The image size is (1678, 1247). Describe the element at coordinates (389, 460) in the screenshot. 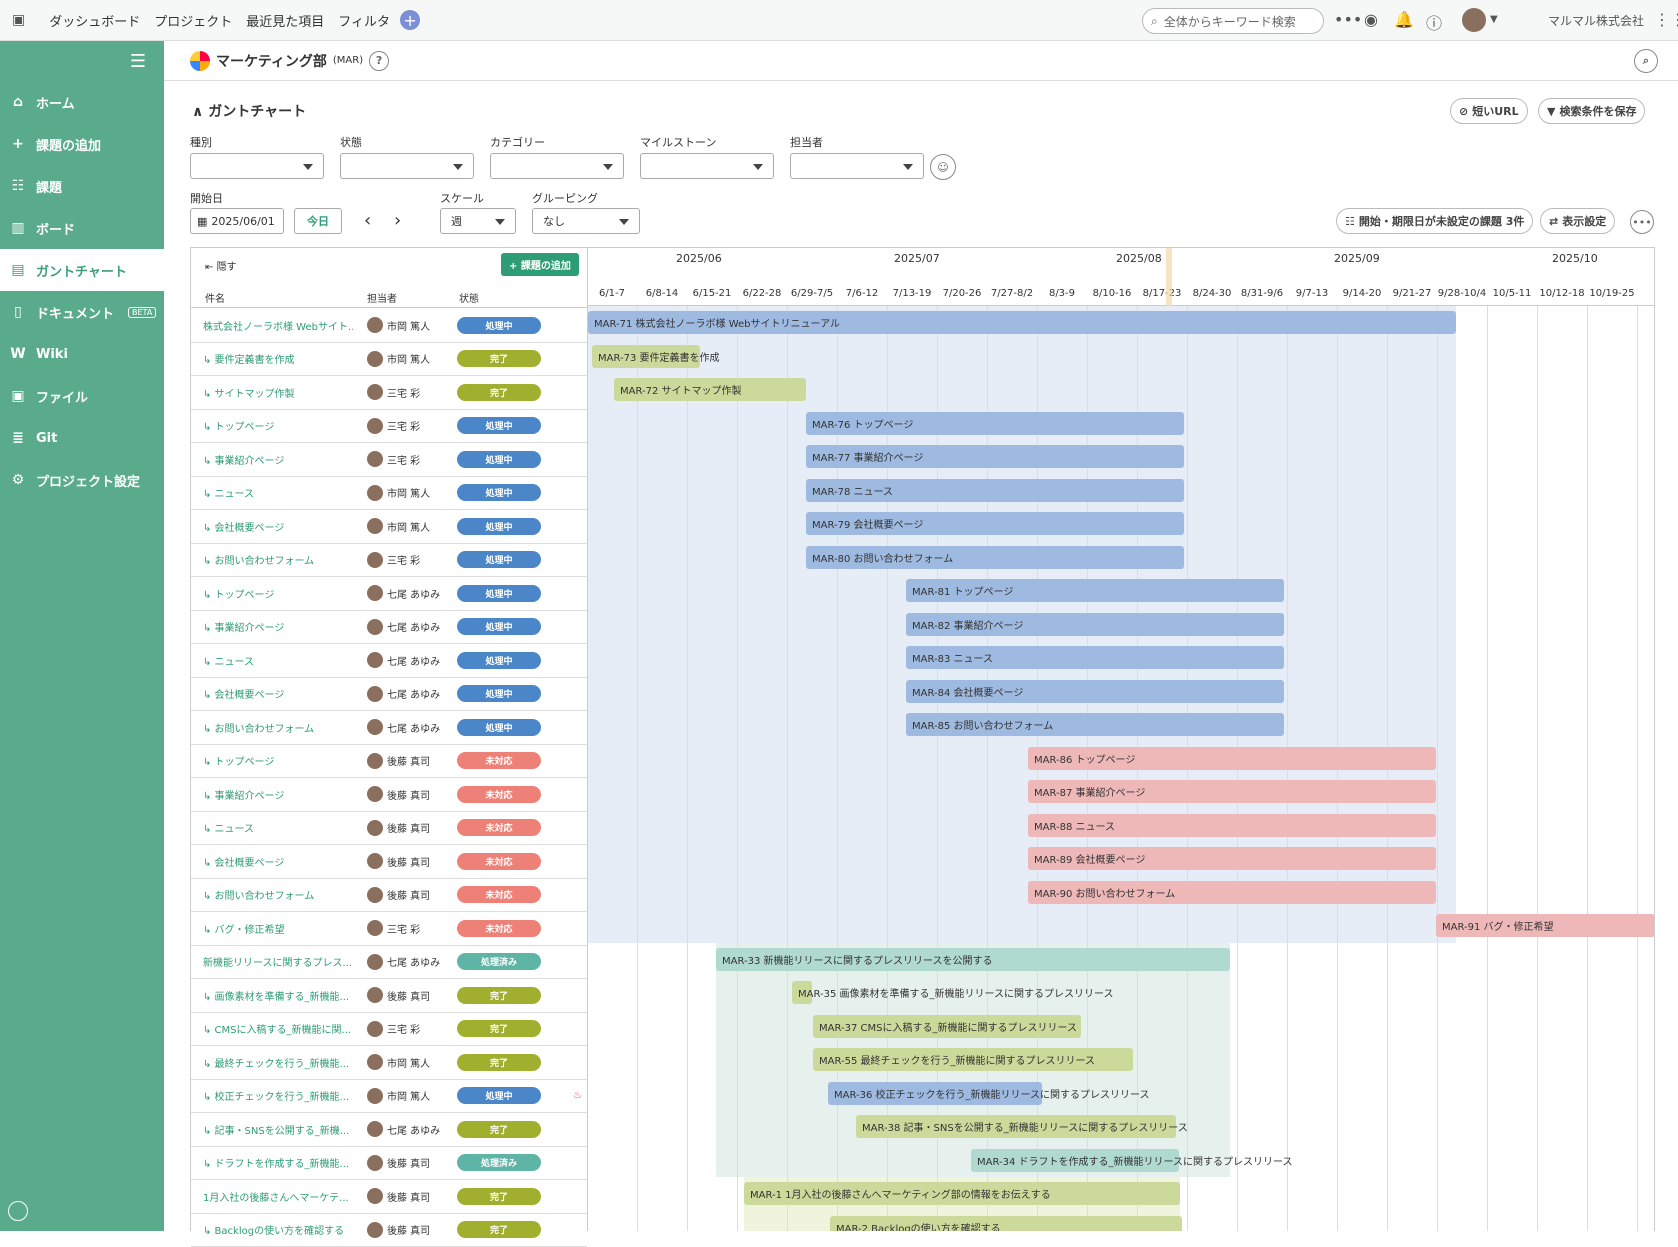

I see `table-row: ↳ 事業紹介ページ三宅 彩処理中` at that location.